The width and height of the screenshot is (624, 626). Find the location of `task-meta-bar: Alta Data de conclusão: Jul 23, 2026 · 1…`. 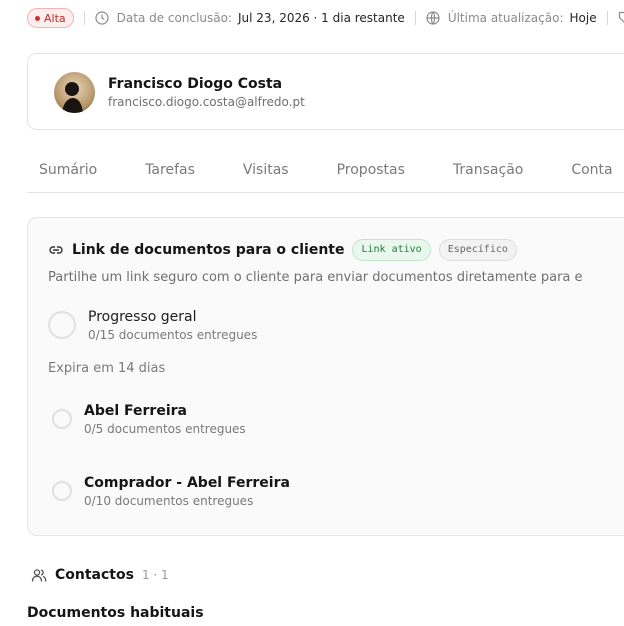

task-meta-bar: Alta Data de conclusão: Jul 23, 2026 · 1… is located at coordinates (325, 18).